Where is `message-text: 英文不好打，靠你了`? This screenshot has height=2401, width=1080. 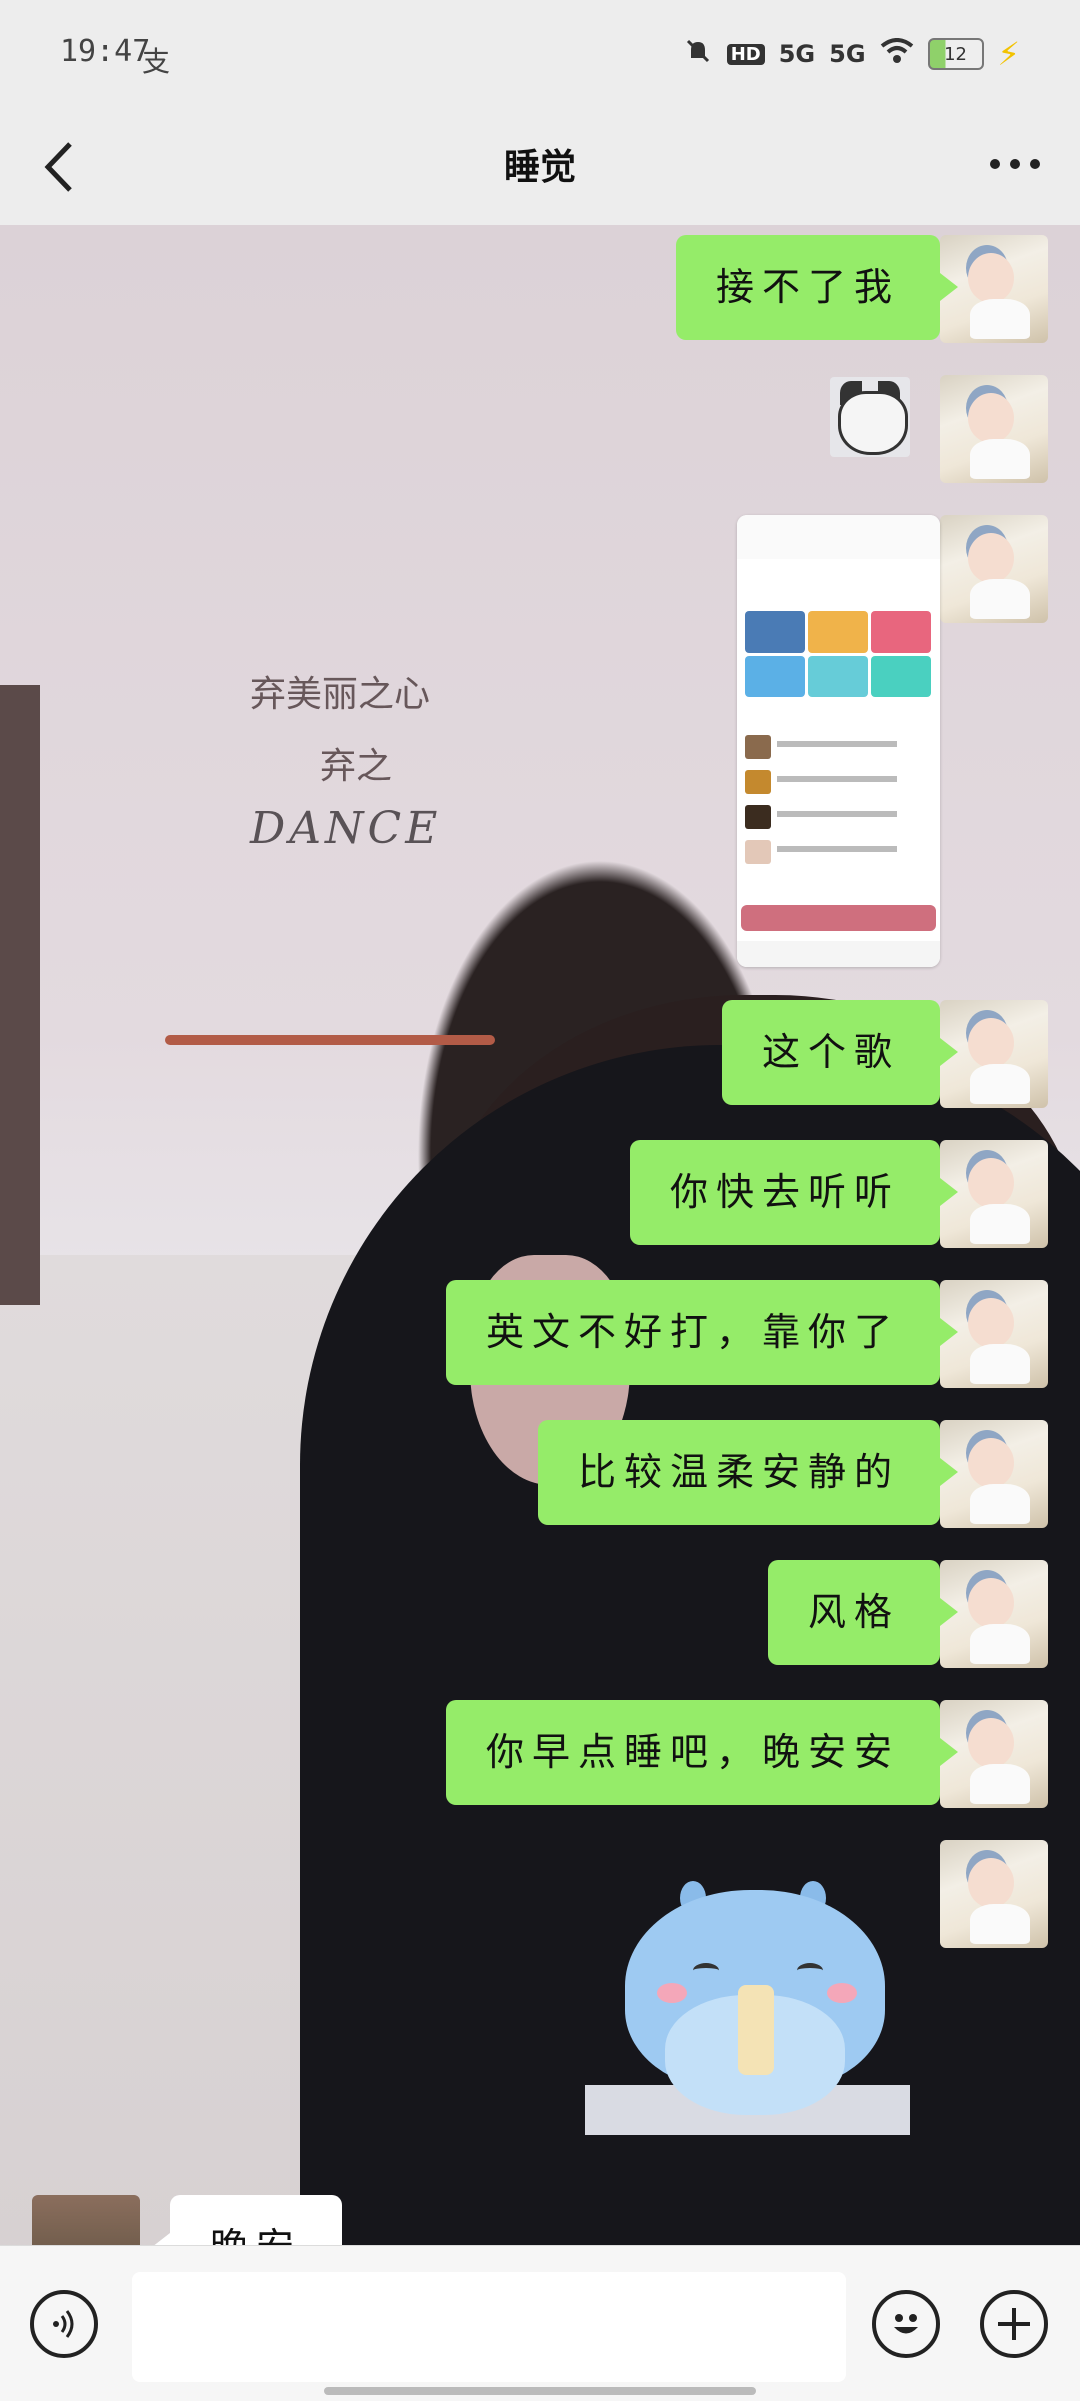
message-text: 英文不好打，靠你了 is located at coordinates (702, 1332).